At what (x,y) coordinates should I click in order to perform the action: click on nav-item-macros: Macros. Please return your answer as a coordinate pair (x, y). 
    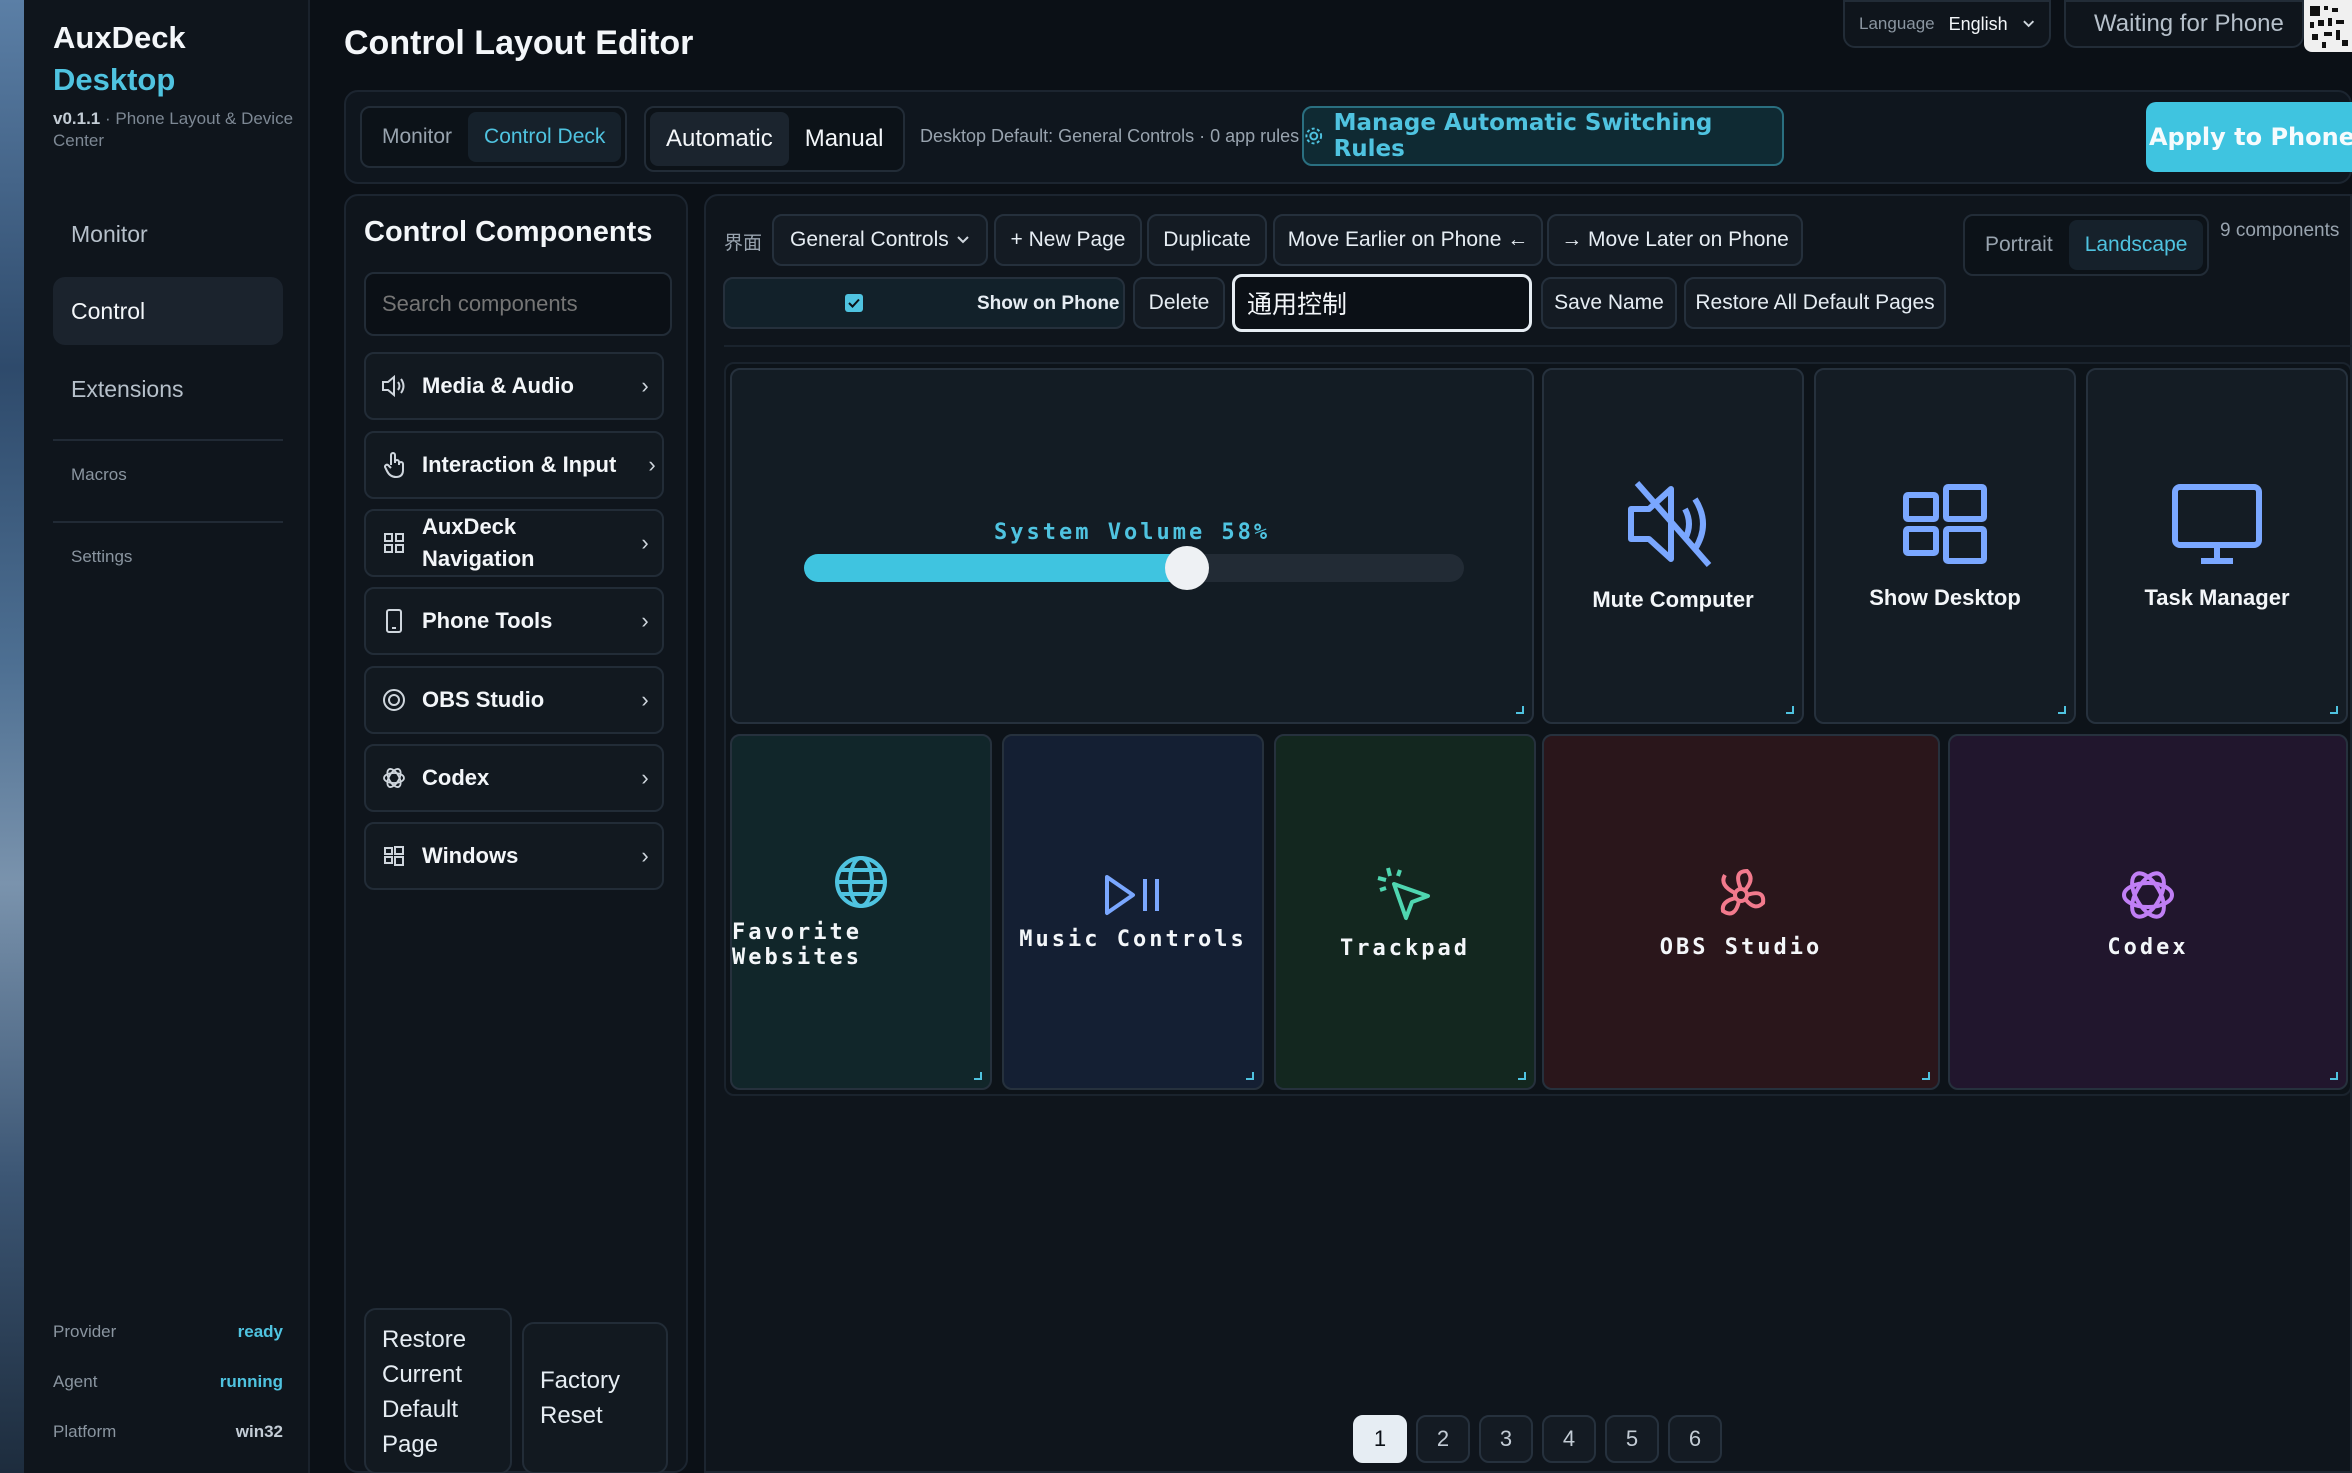
    Looking at the image, I should click on (99, 475).